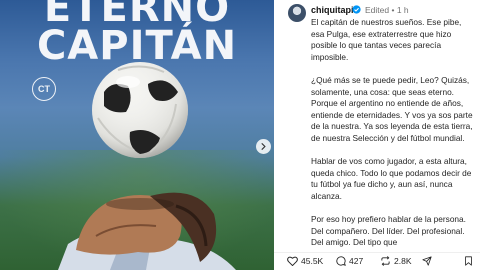 Image resolution: width=480 pixels, height=270 pixels. Describe the element at coordinates (341, 261) in the screenshot. I see `comment-icon` at that location.